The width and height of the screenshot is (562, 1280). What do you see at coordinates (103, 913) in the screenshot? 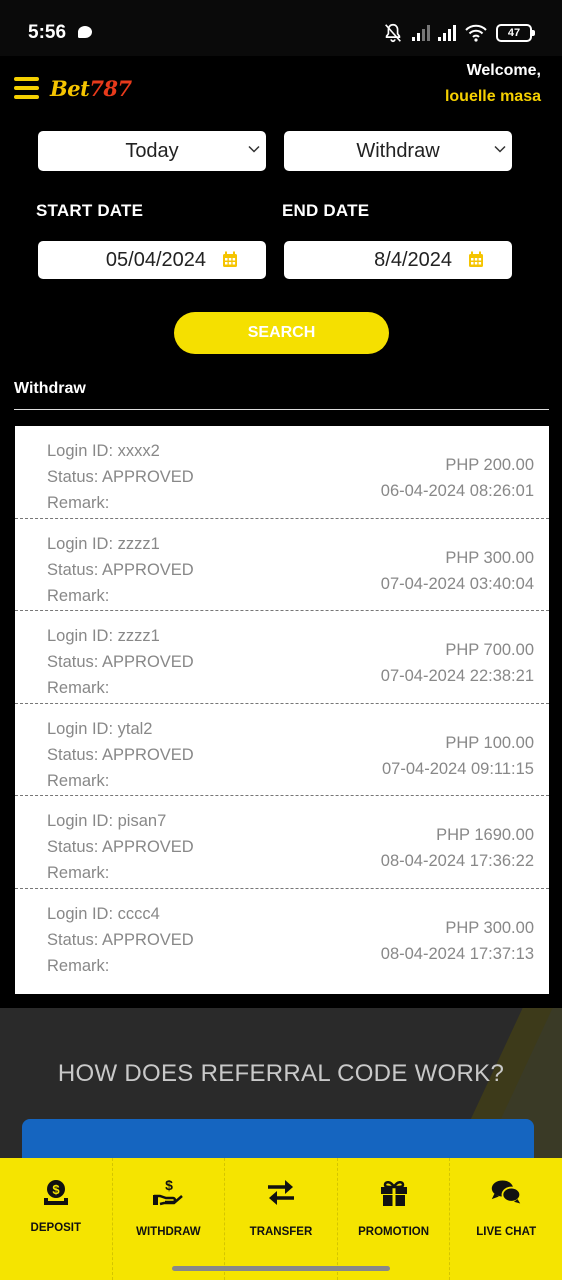
I see `login-id: Login ID: cccc4` at bounding box center [103, 913].